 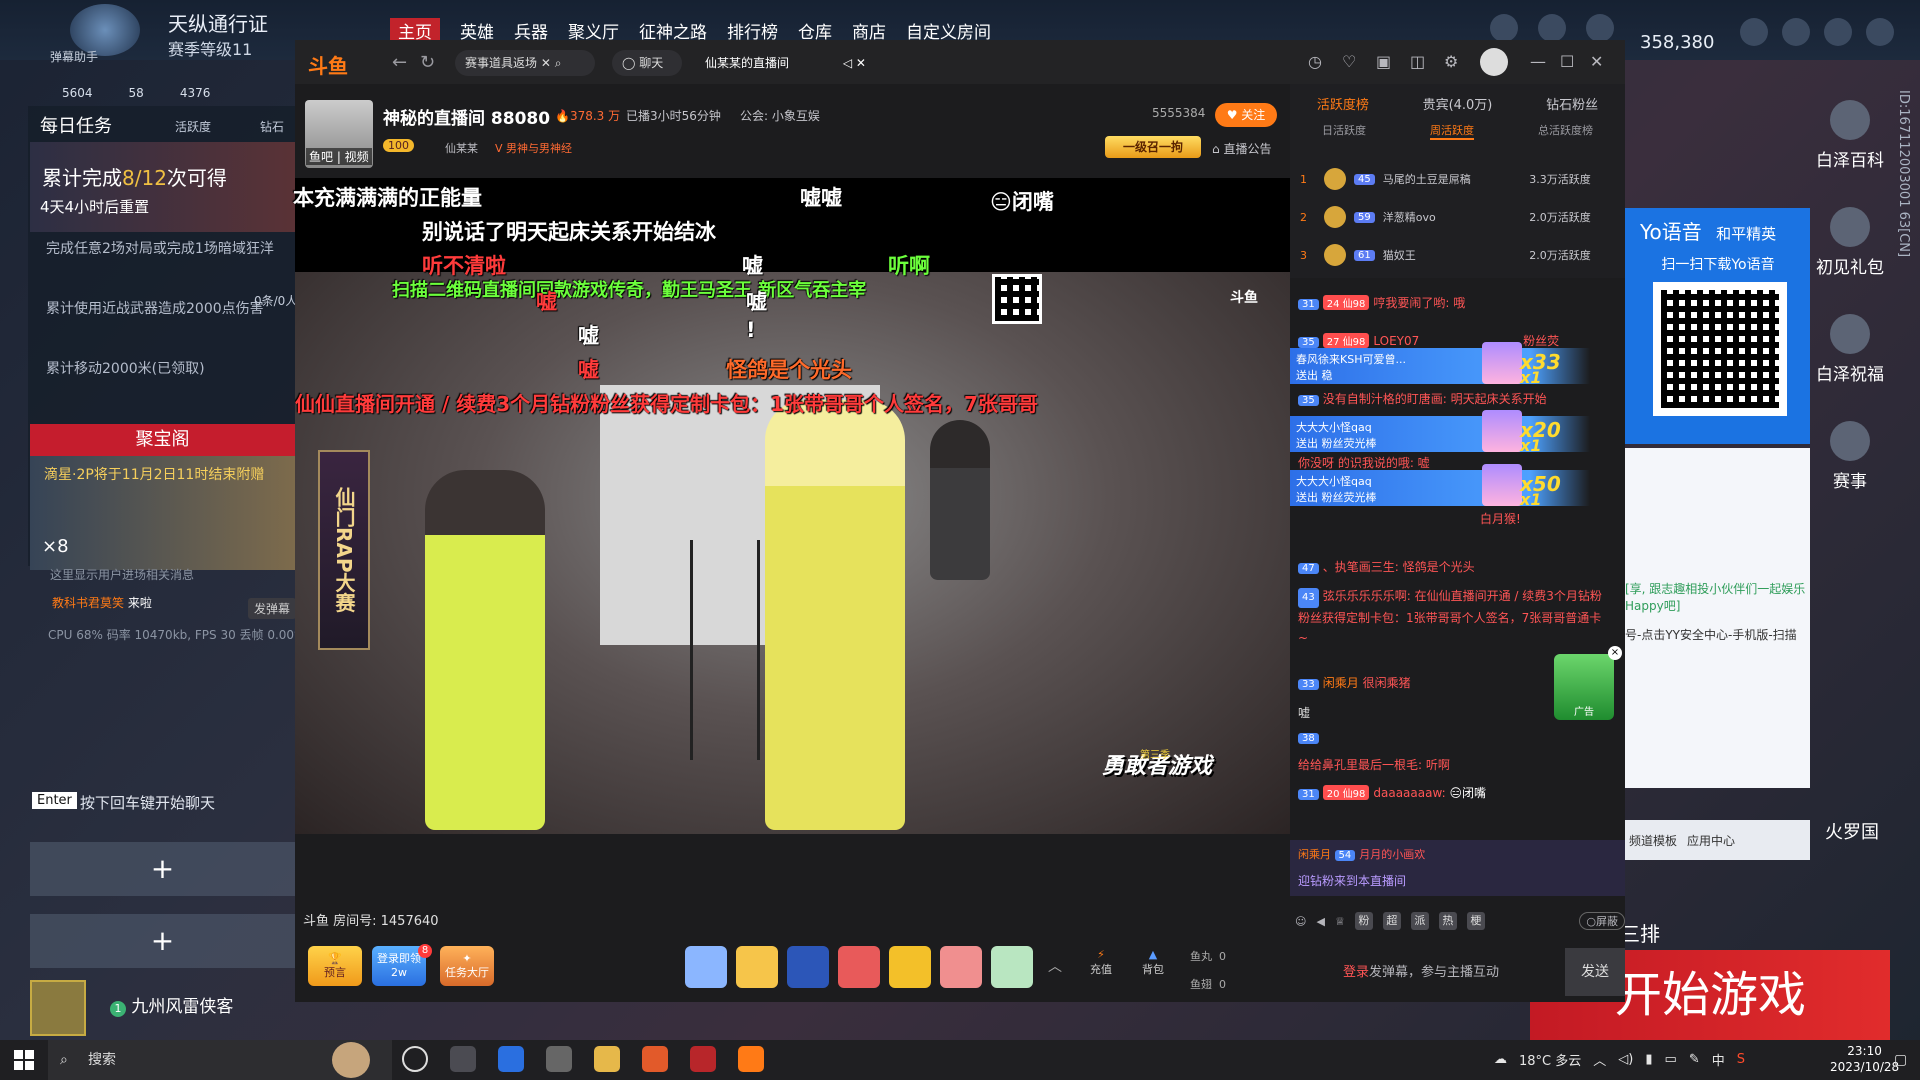 What do you see at coordinates (193, 126) in the screenshot?
I see `daily-activity-label: 活跃度` at bounding box center [193, 126].